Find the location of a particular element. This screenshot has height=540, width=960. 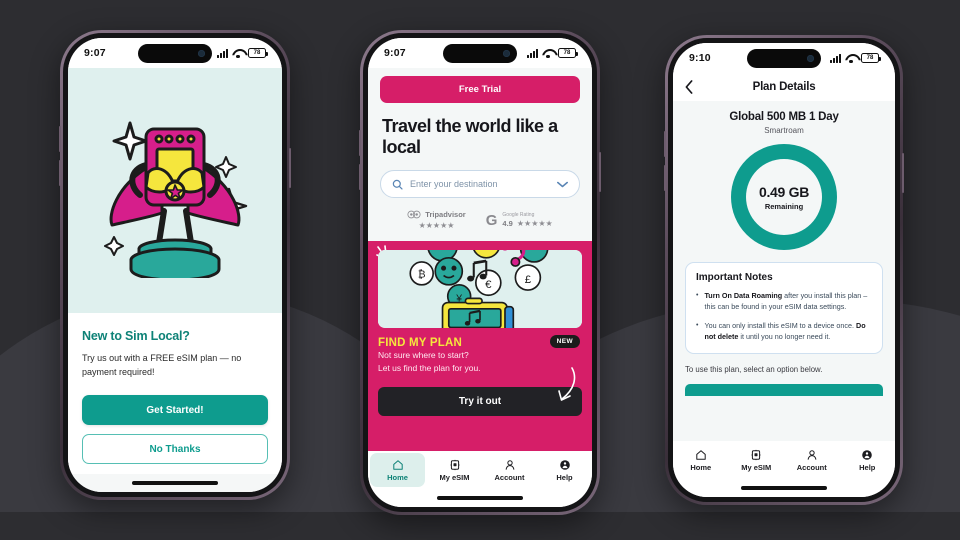

tripadvisor-stars: ★★★★★ is located at coordinates (436, 226).